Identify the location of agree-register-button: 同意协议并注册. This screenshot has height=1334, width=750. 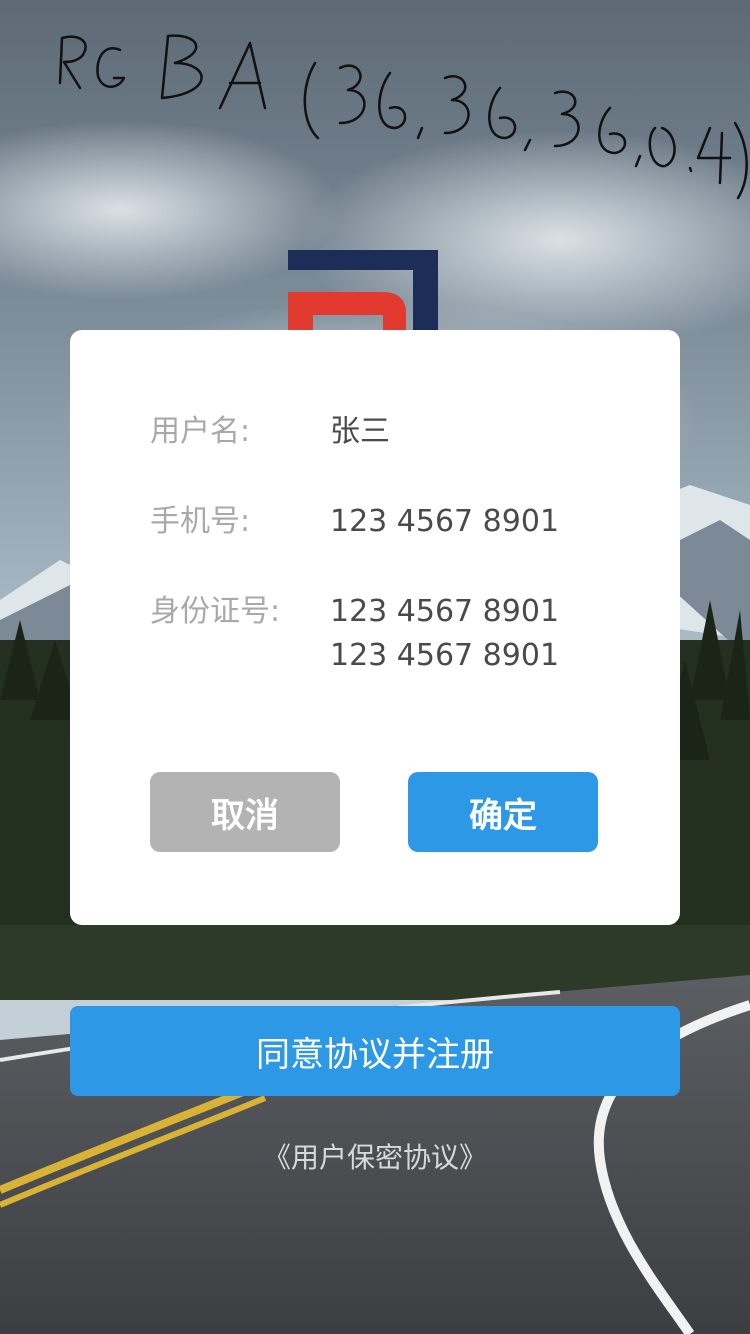
(375, 1051).